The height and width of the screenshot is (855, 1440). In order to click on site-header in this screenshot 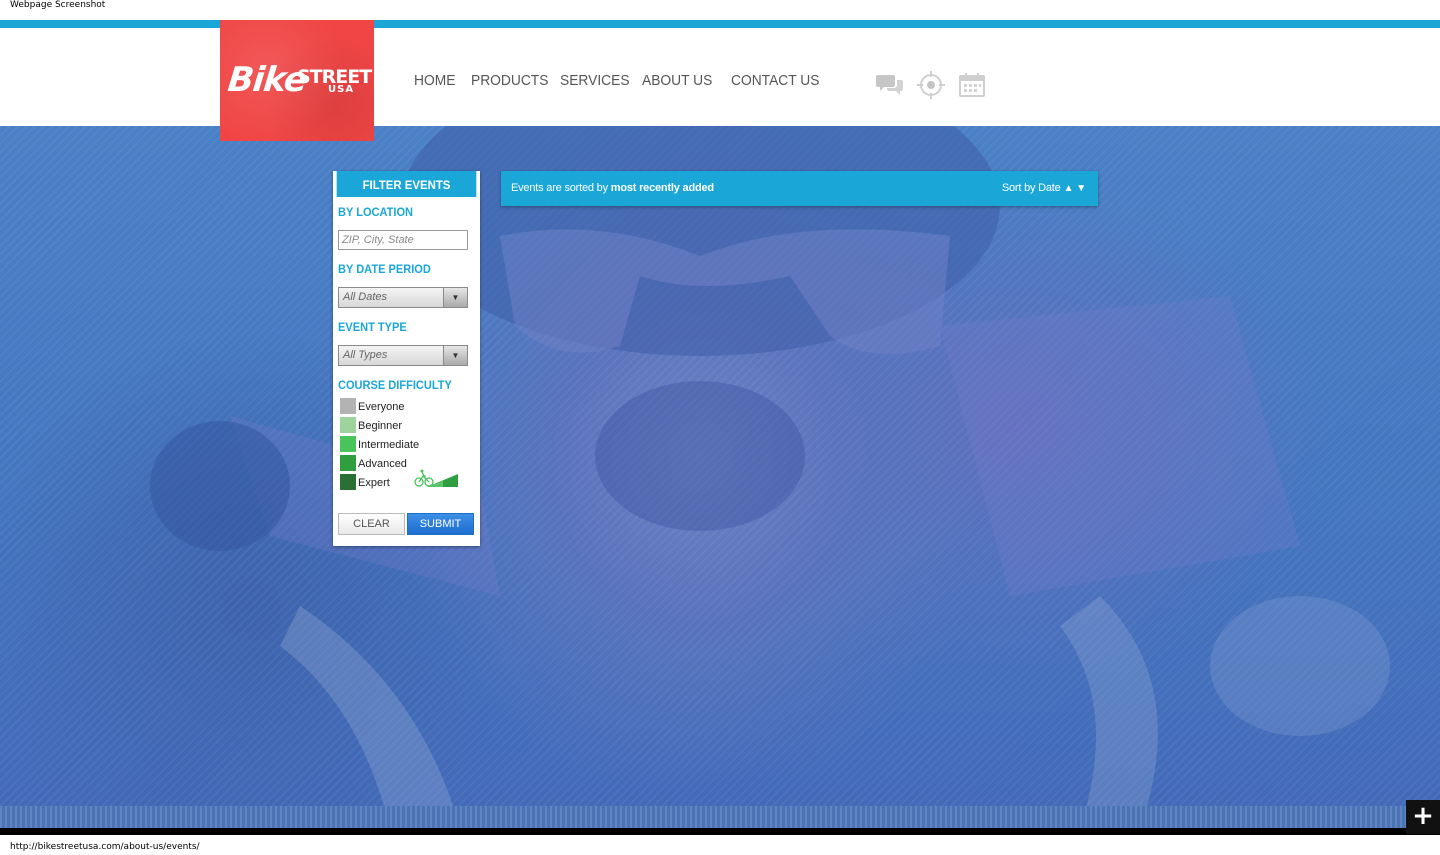, I will do `click(720, 77)`.